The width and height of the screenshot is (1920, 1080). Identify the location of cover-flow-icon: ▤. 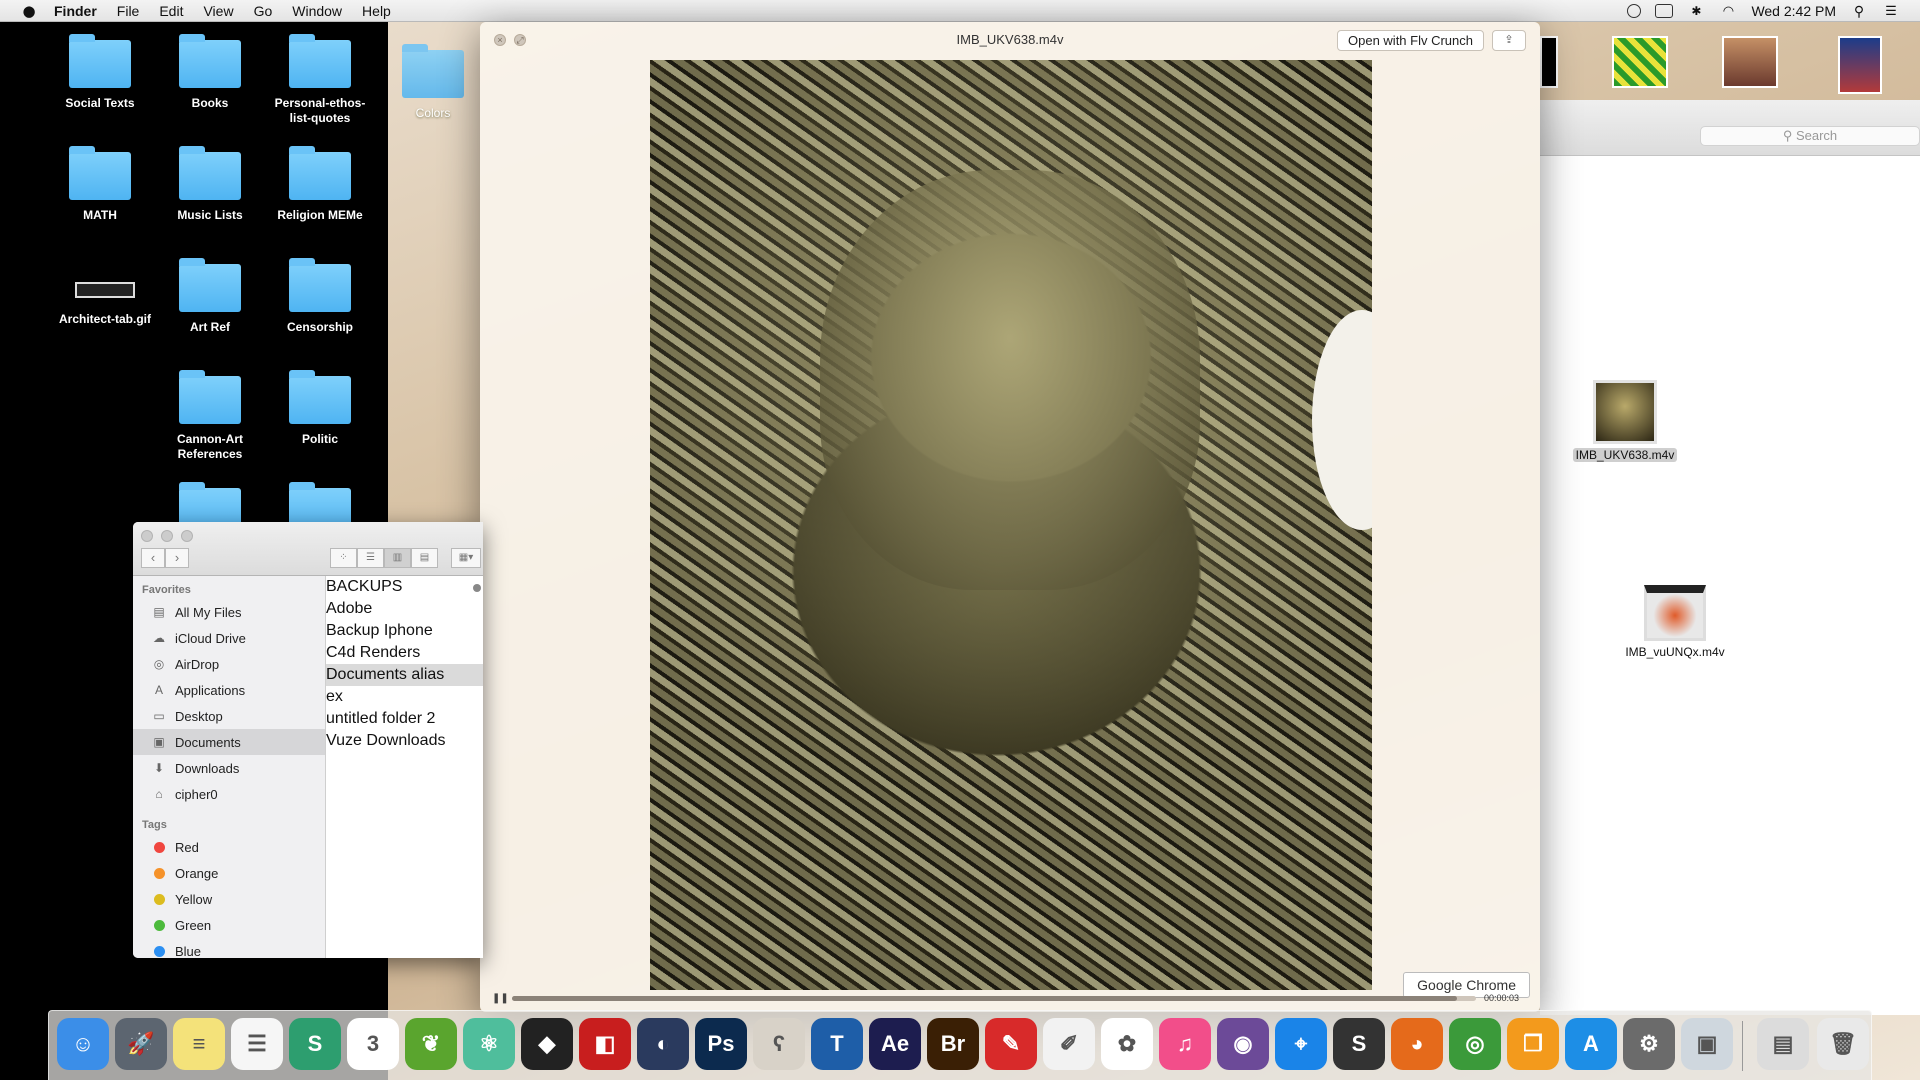
(424, 558).